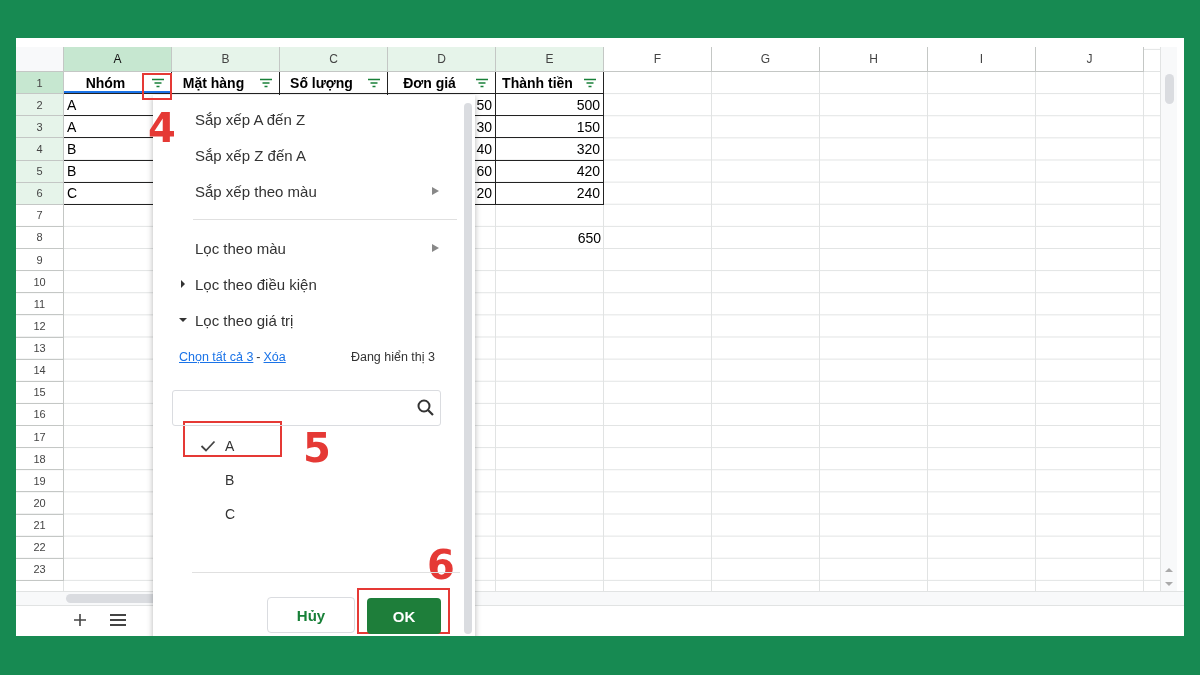  Describe the element at coordinates (40, 193) in the screenshot. I see `row-number: 6` at that location.